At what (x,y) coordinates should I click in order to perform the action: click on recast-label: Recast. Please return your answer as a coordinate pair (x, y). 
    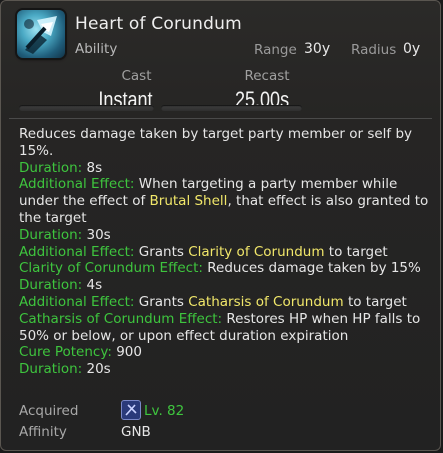
    Looking at the image, I should click on (267, 76).